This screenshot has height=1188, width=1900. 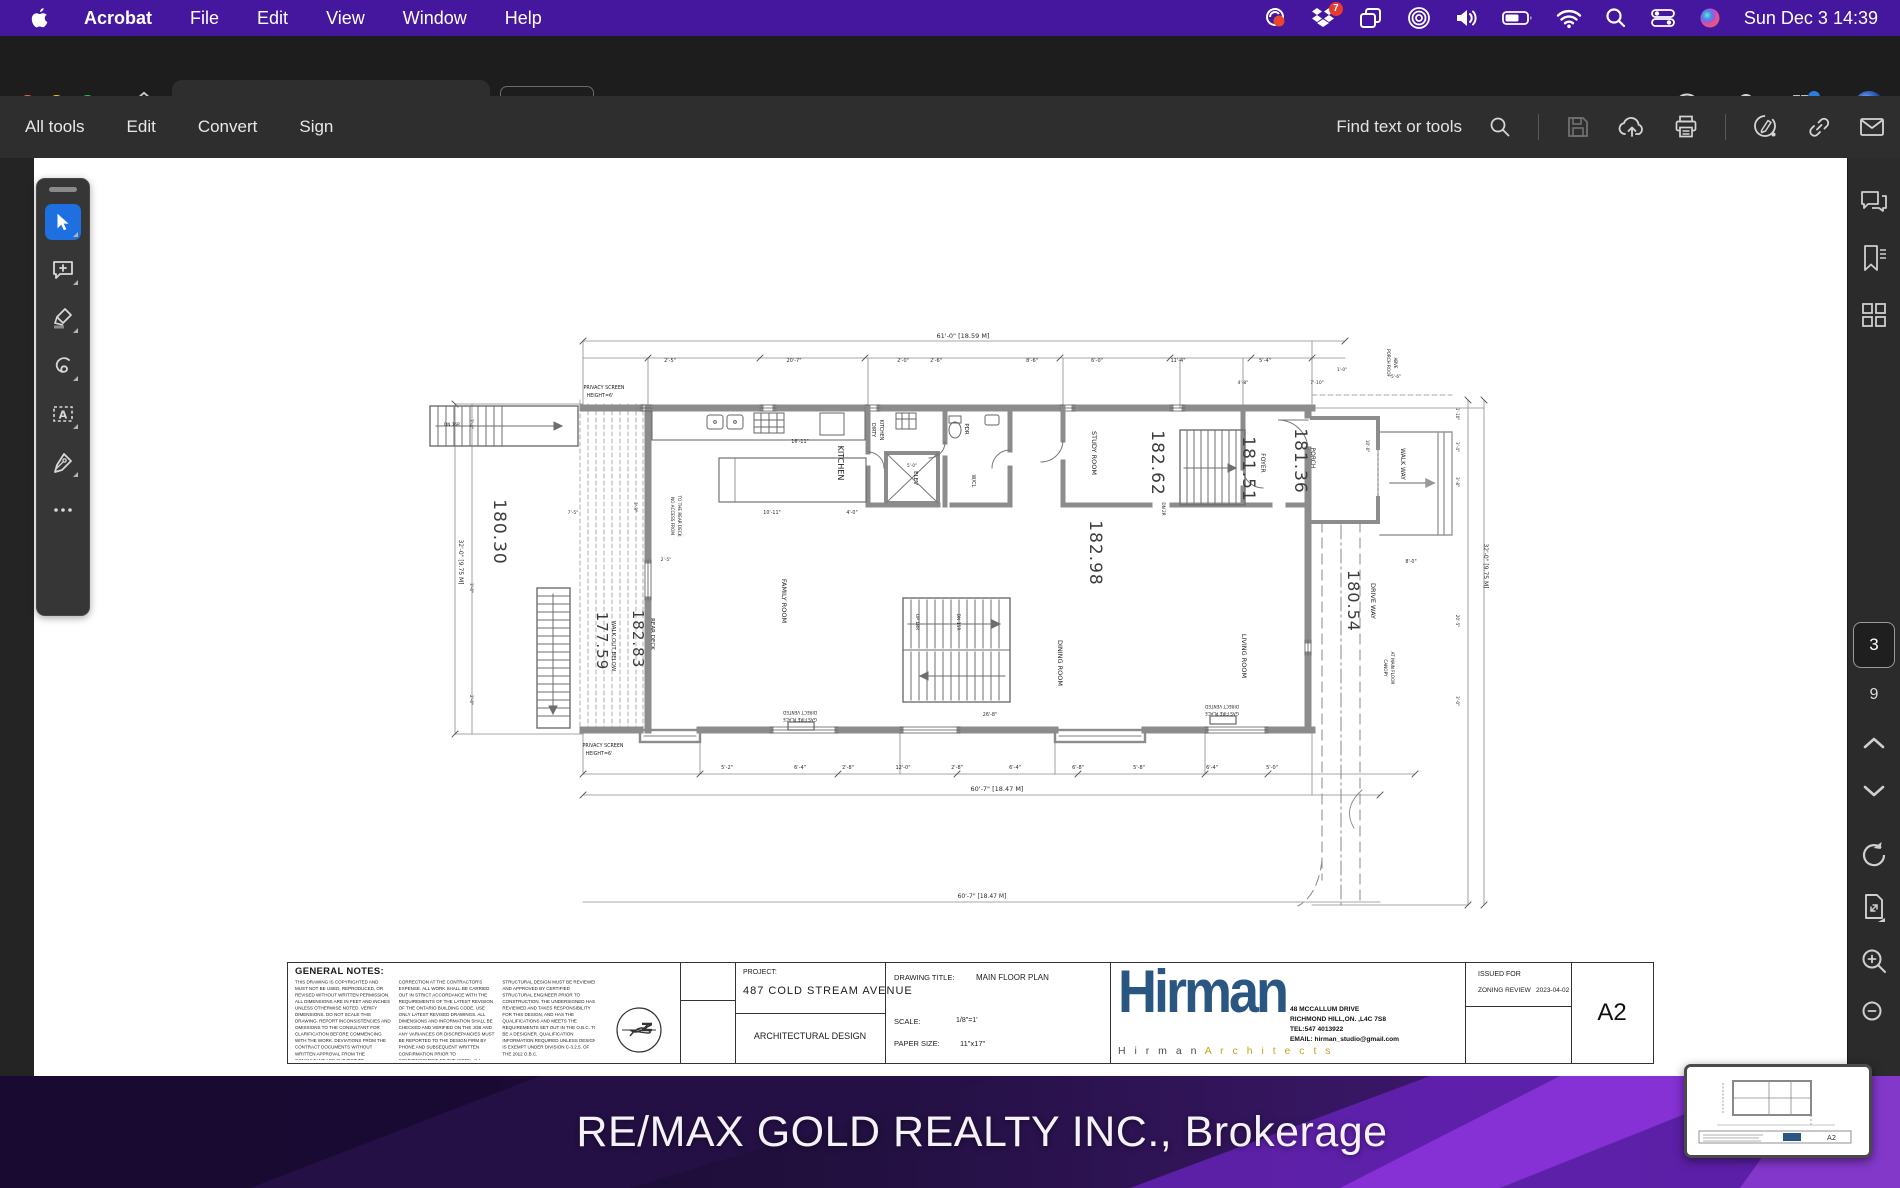 I want to click on plan-elevation-value: 180.54, so click(x=1353, y=601).